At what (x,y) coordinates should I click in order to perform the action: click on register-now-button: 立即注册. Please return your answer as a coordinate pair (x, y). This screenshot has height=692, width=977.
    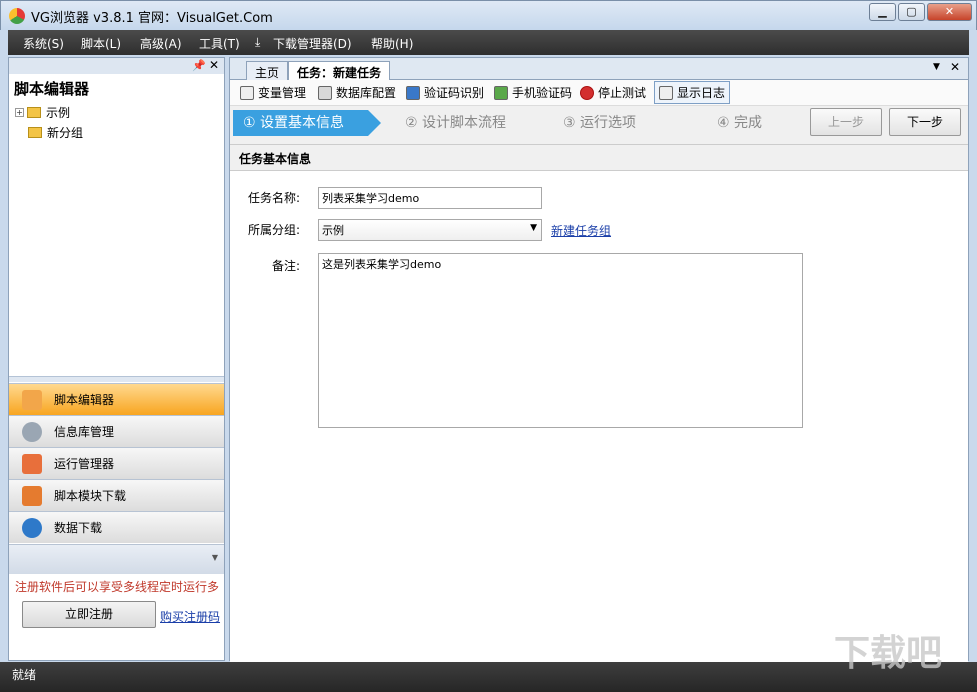
    Looking at the image, I should click on (89, 614).